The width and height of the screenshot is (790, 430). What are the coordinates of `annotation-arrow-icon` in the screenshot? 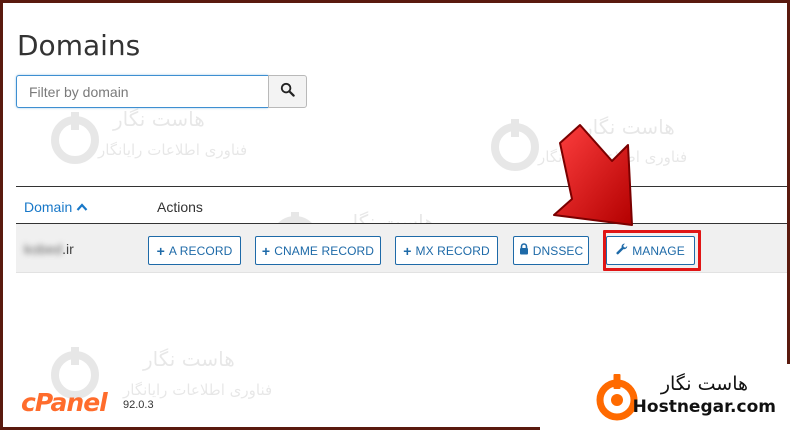 It's located at (598, 179).